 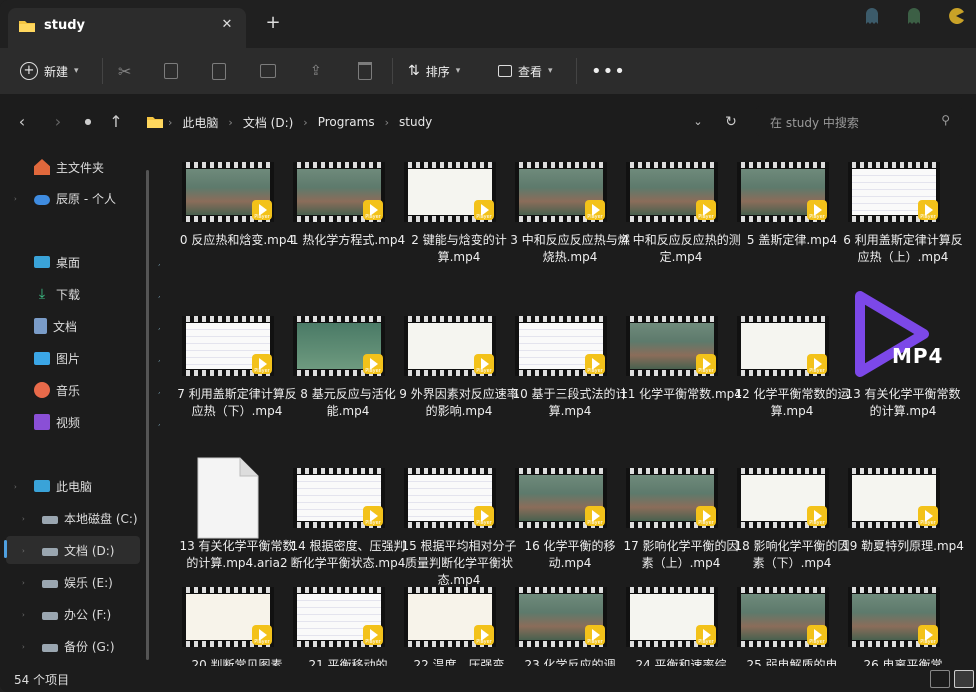 What do you see at coordinates (348, 554) in the screenshot?
I see `file-name: 14 根据密度、压强判断化学平衡状态.mp4` at bounding box center [348, 554].